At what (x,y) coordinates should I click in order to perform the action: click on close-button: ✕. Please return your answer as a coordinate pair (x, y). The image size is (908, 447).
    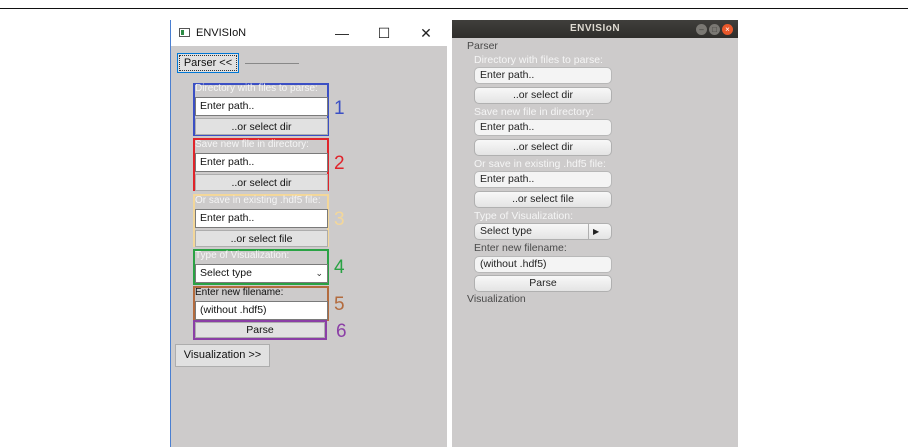
    Looking at the image, I should click on (426, 33).